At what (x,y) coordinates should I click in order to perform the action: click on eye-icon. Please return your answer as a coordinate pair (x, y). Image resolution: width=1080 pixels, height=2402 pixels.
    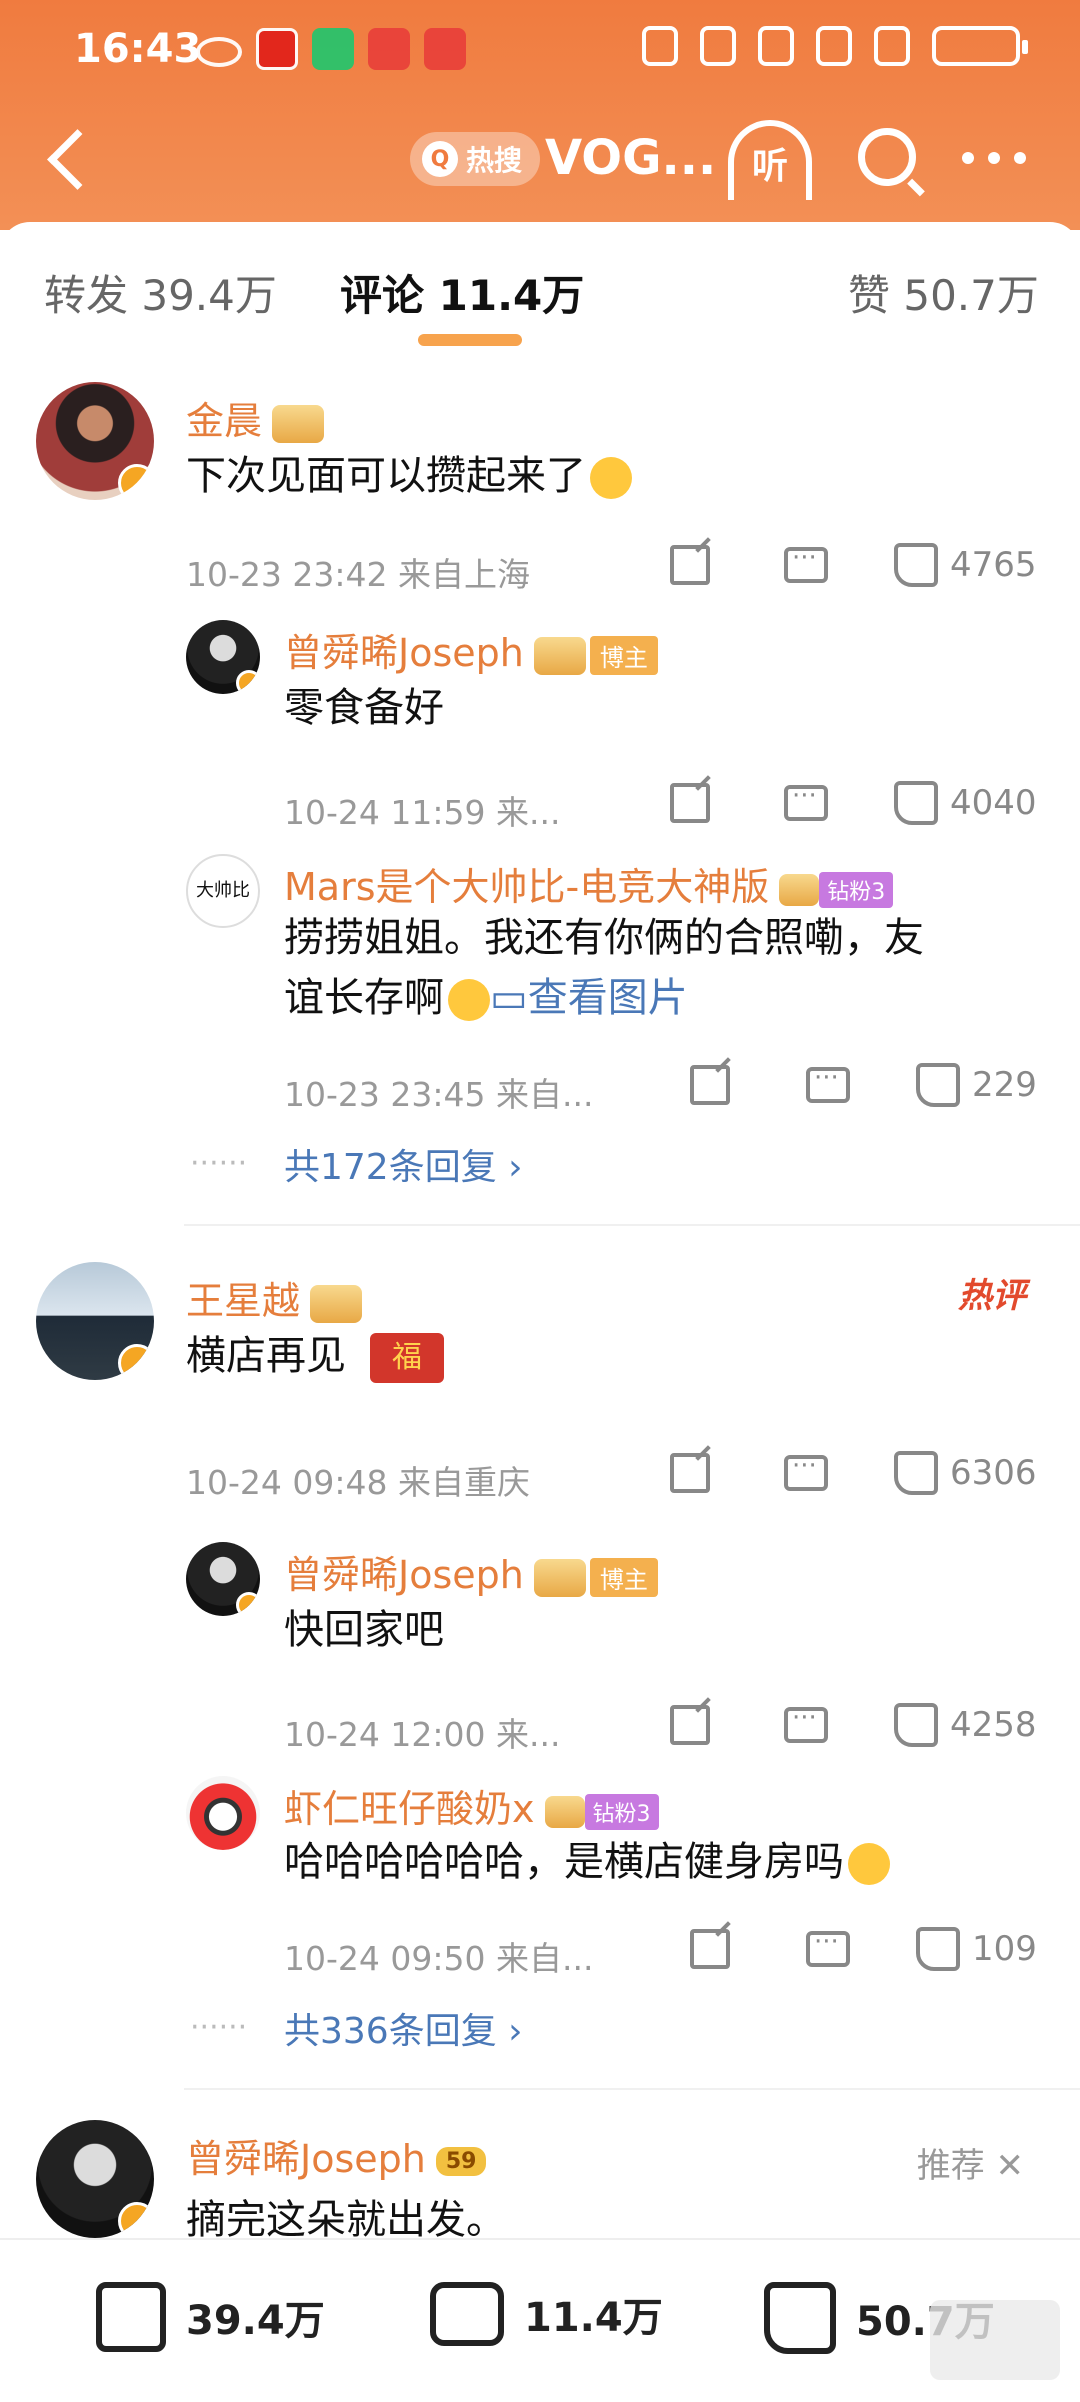
    Looking at the image, I should click on (219, 52).